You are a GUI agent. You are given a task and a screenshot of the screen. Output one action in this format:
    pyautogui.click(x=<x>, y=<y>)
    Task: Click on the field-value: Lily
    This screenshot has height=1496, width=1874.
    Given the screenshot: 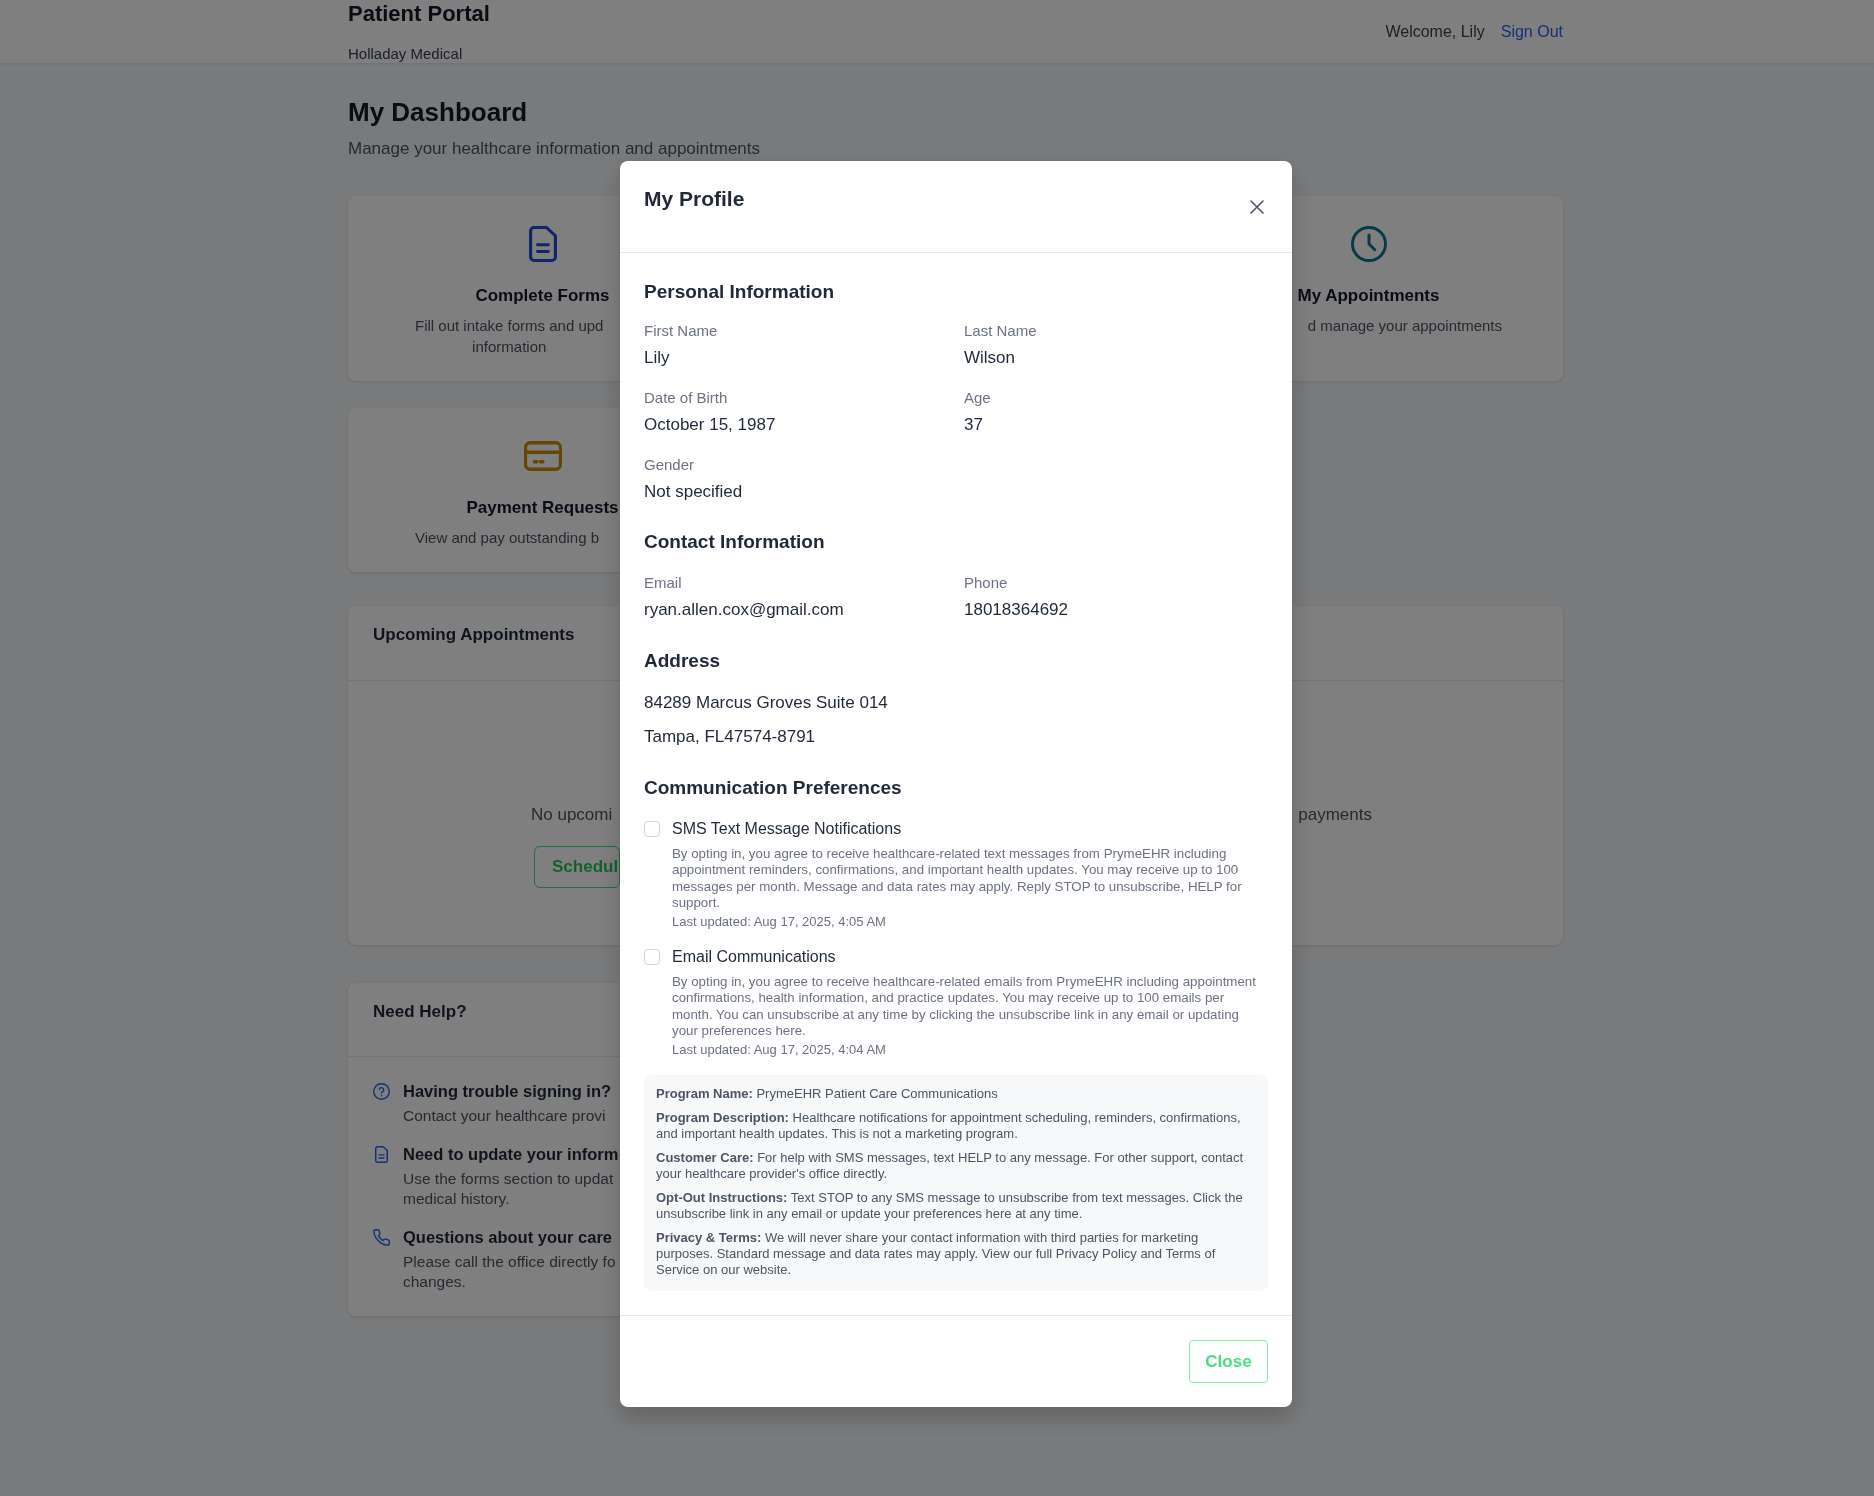 What is the action you would take?
    pyautogui.click(x=657, y=358)
    